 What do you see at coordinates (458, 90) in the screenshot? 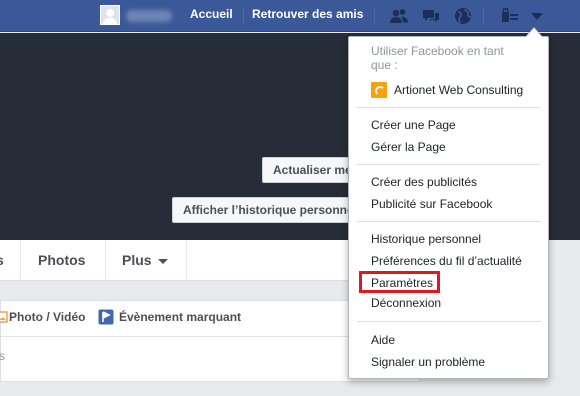
I see `menu-item-artionet-page: Artionet Web Consulting` at bounding box center [458, 90].